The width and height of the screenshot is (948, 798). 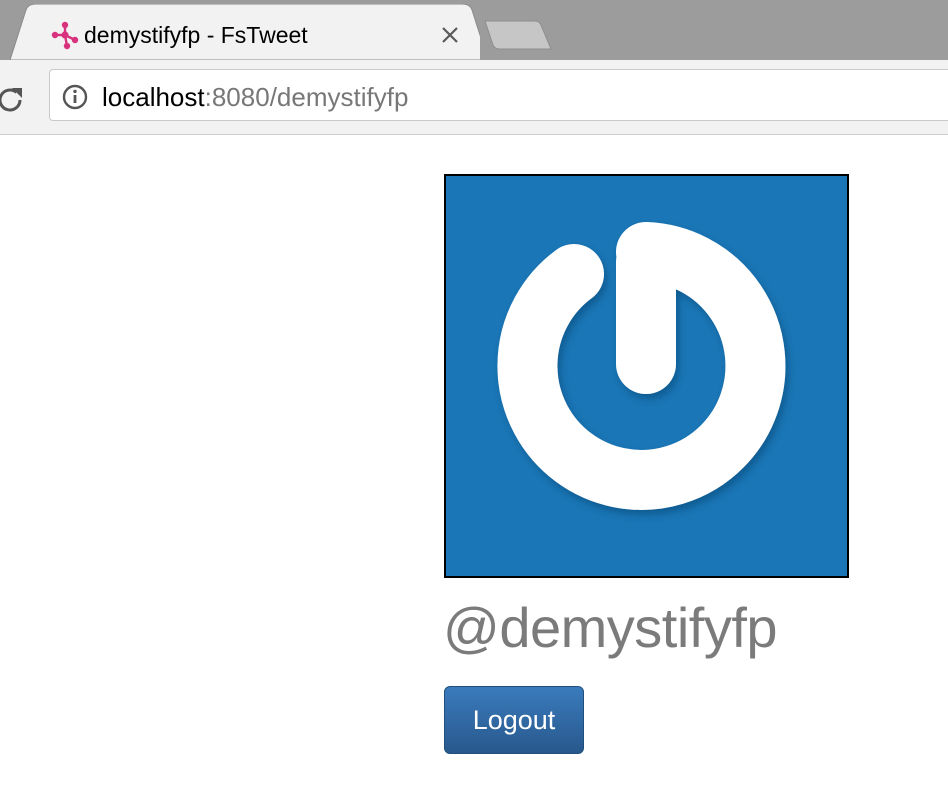 What do you see at coordinates (610, 627) in the screenshot?
I see `profile-username: @demystifyfp` at bounding box center [610, 627].